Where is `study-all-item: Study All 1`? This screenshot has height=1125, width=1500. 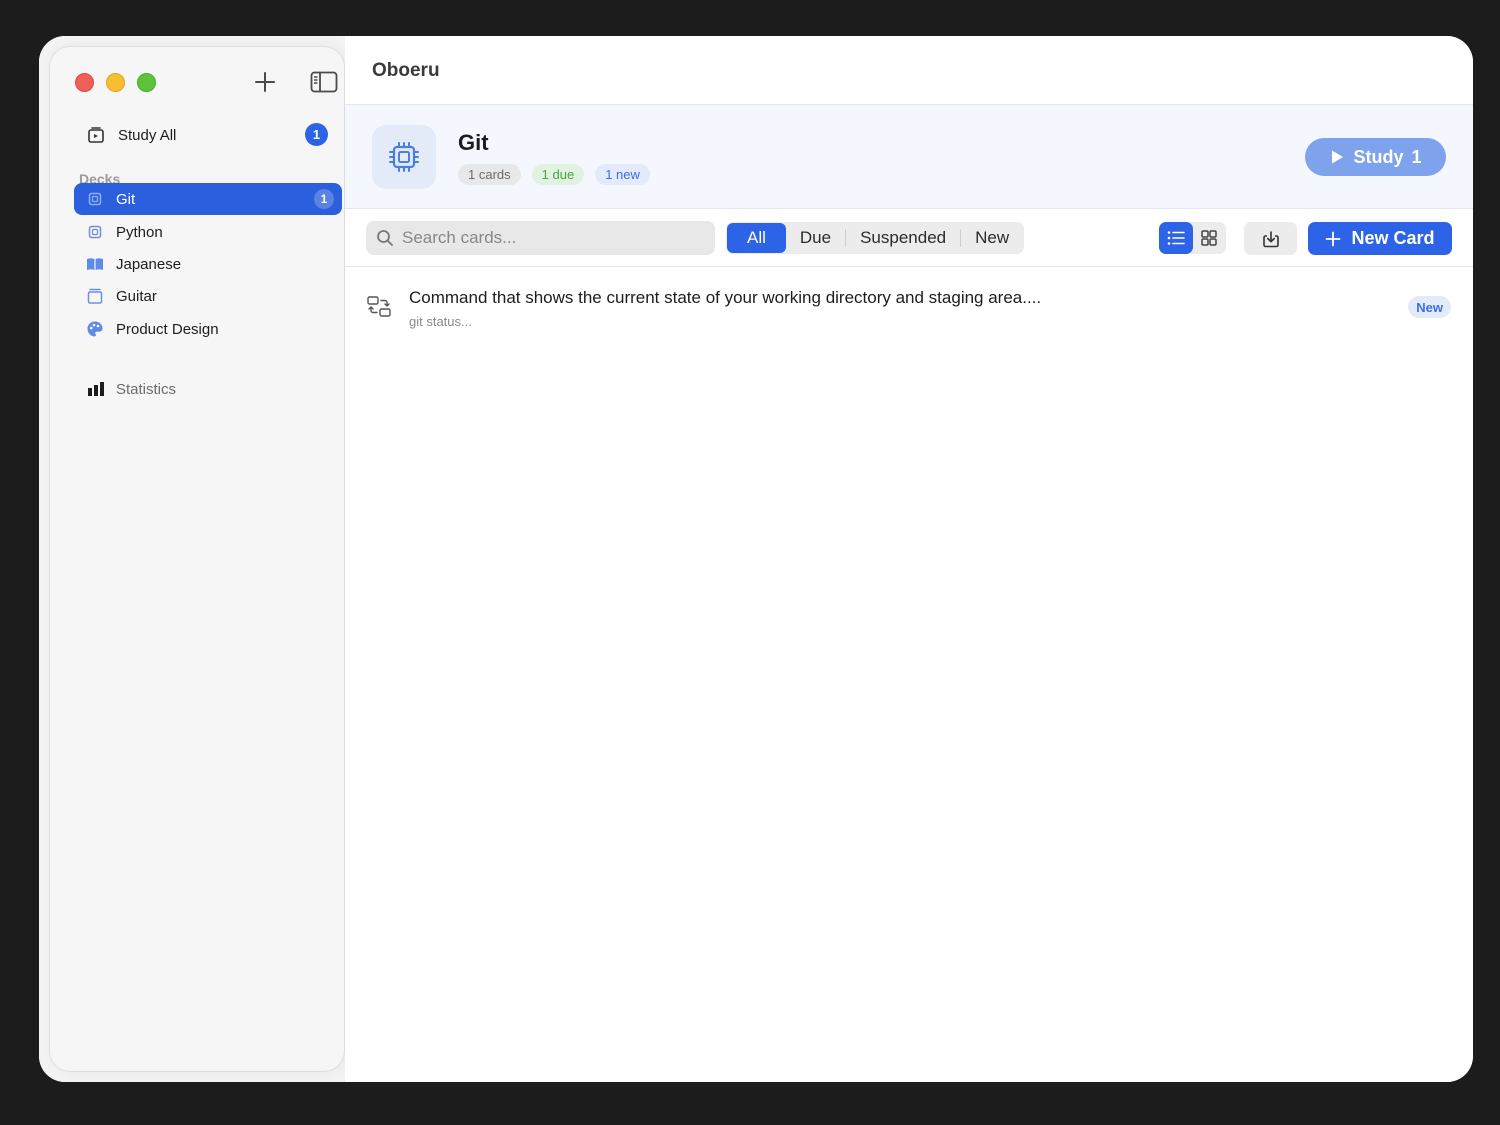
study-all-item: Study All 1 is located at coordinates (207, 135).